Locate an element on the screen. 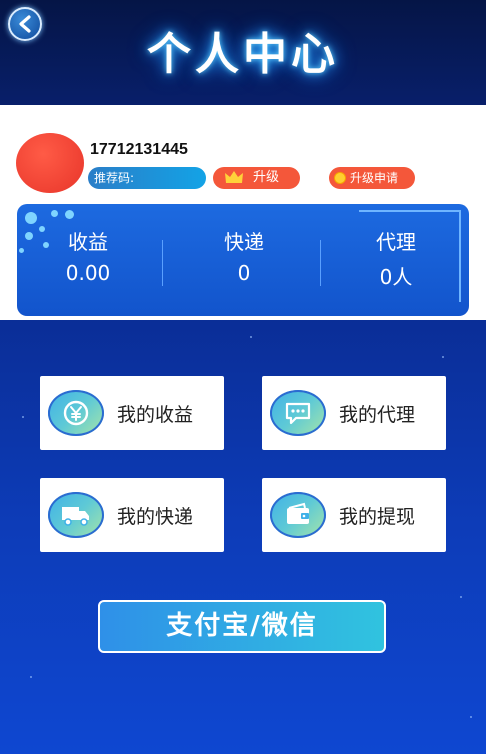  apply-upgrade-label: 升级申请 is located at coordinates (374, 178).